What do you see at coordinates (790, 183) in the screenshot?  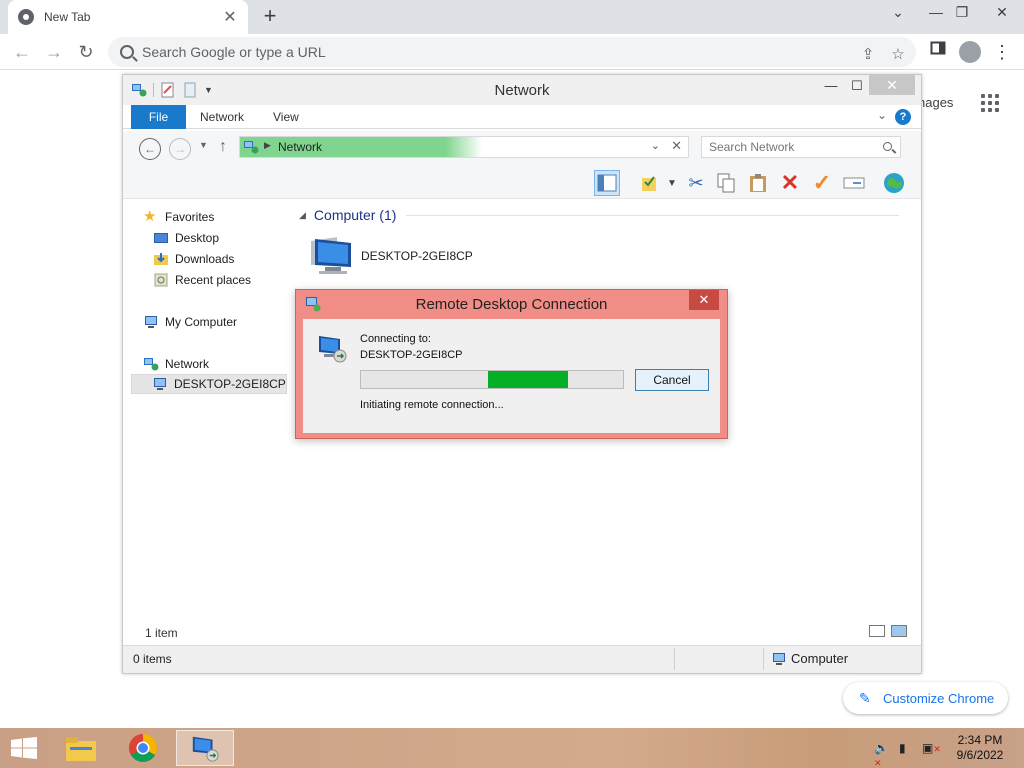 I see `delete-x-icon: ✕` at bounding box center [790, 183].